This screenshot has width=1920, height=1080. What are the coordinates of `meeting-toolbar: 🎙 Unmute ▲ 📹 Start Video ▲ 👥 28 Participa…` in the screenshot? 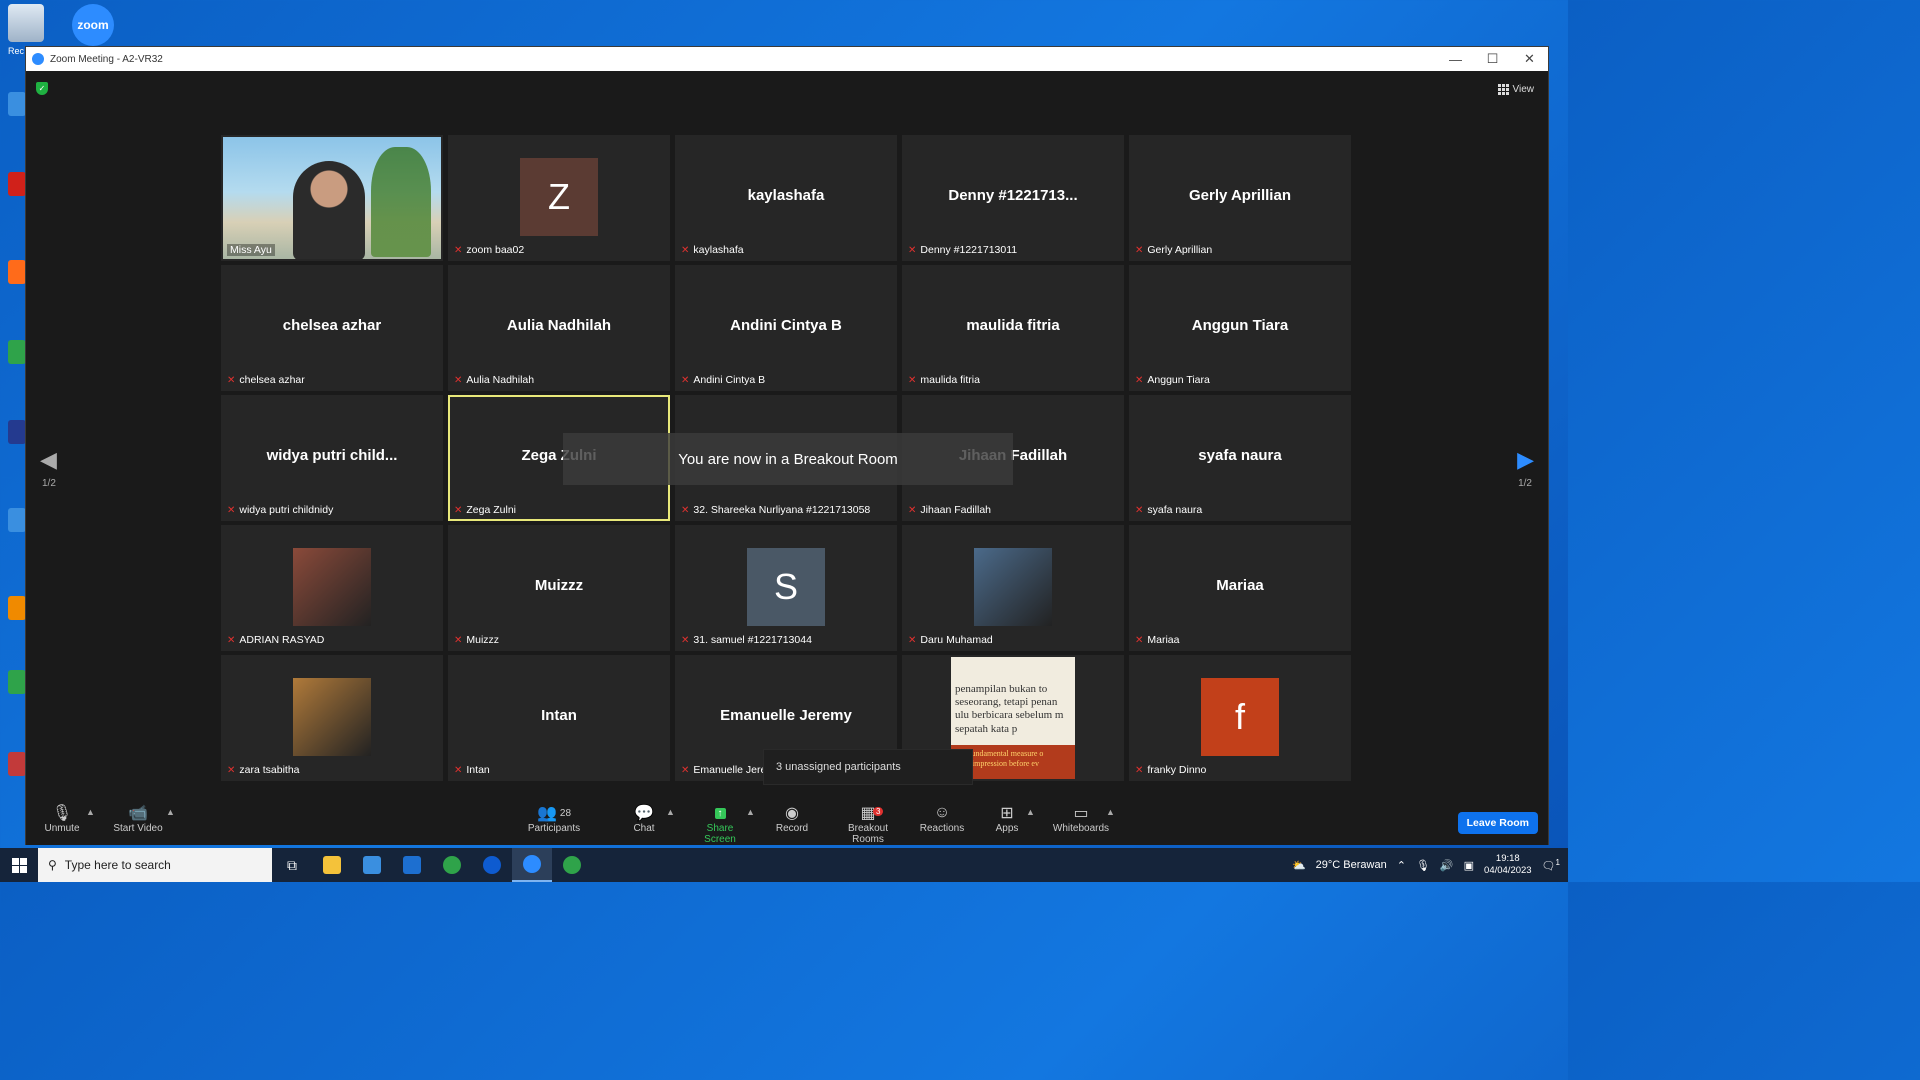 It's located at (787, 822).